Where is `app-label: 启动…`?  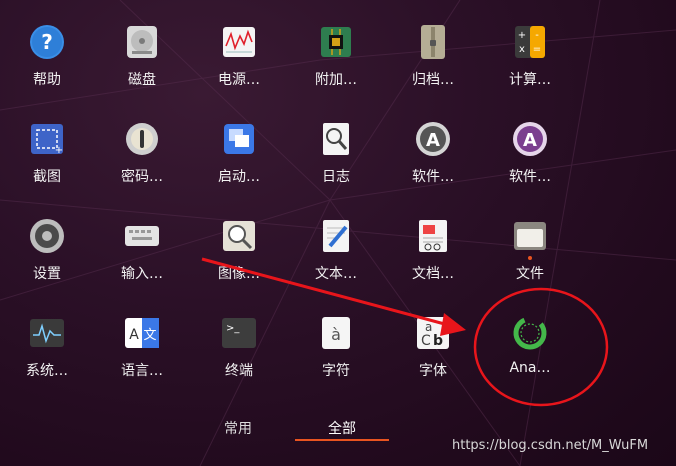 app-label: 启动… is located at coordinates (239, 177).